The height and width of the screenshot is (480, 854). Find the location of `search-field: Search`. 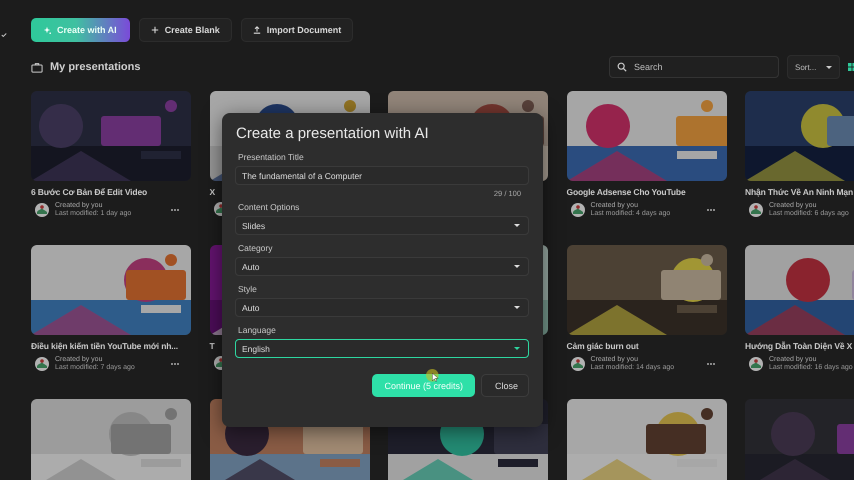

search-field: Search is located at coordinates (694, 67).